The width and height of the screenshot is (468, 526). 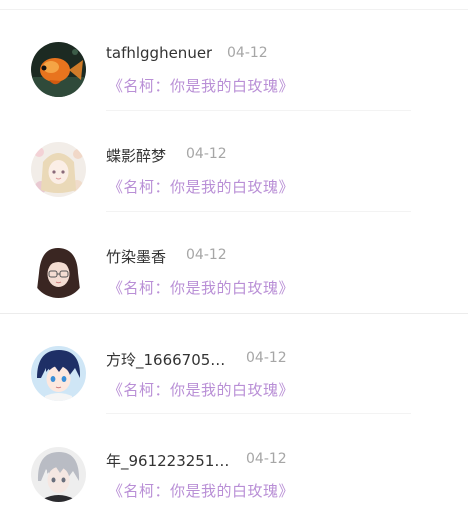 What do you see at coordinates (58, 169) in the screenshot?
I see `anime-girl-flowers-avatar-icon` at bounding box center [58, 169].